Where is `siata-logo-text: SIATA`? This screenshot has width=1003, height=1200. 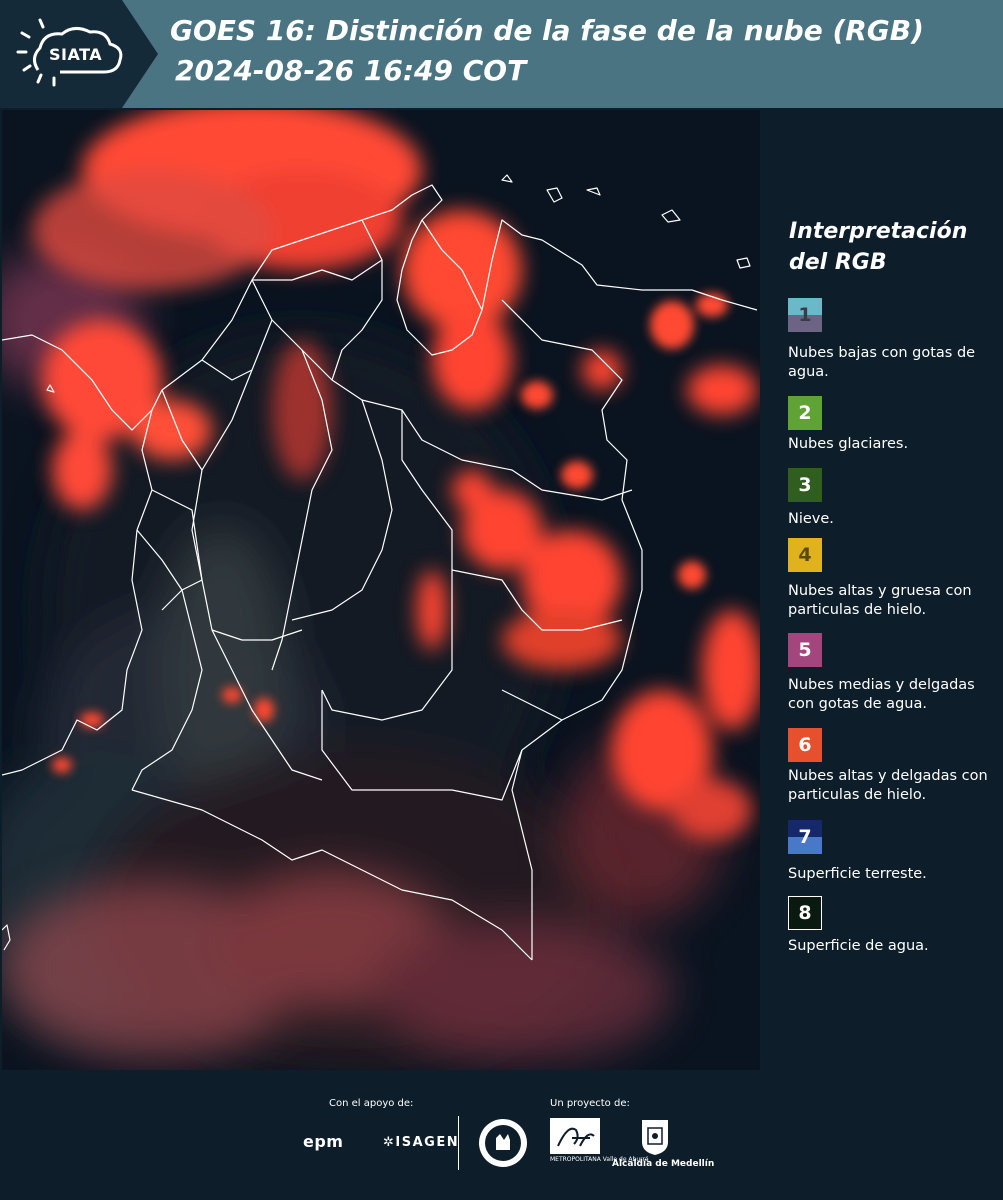
siata-logo-text: SIATA is located at coordinates (76, 54).